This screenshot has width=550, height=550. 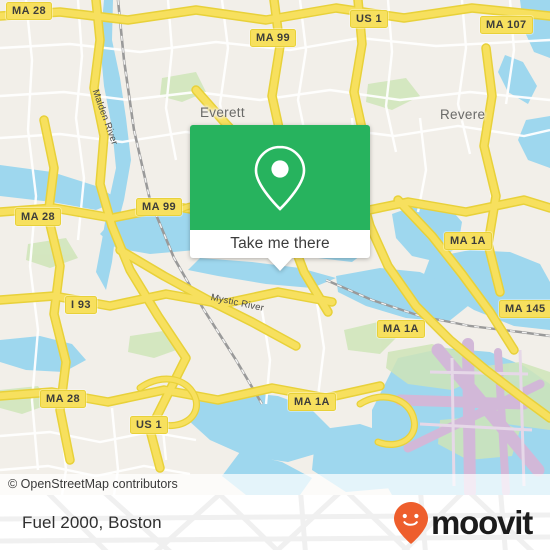 What do you see at coordinates (280, 264) in the screenshot?
I see `callout-tail` at bounding box center [280, 264].